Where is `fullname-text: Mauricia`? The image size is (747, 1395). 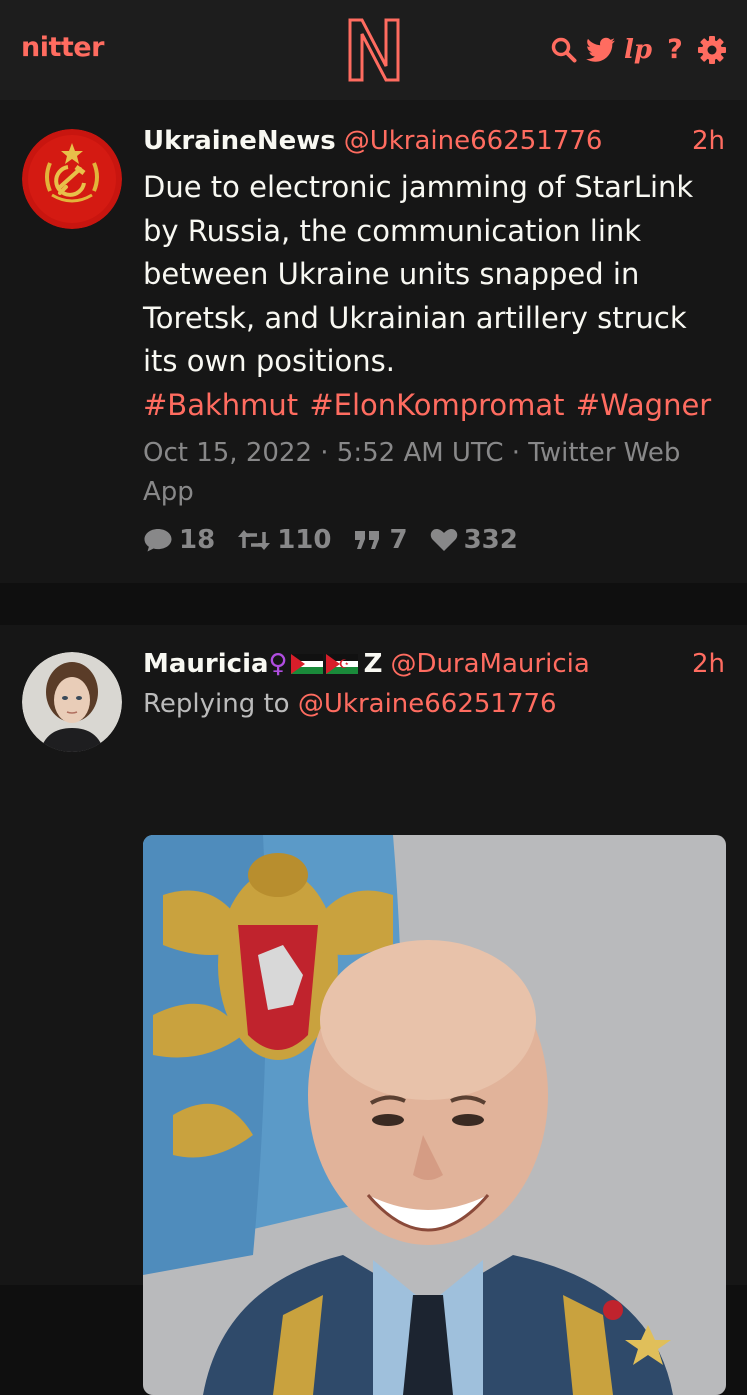
fullname-text: Mauricia is located at coordinates (206, 664).